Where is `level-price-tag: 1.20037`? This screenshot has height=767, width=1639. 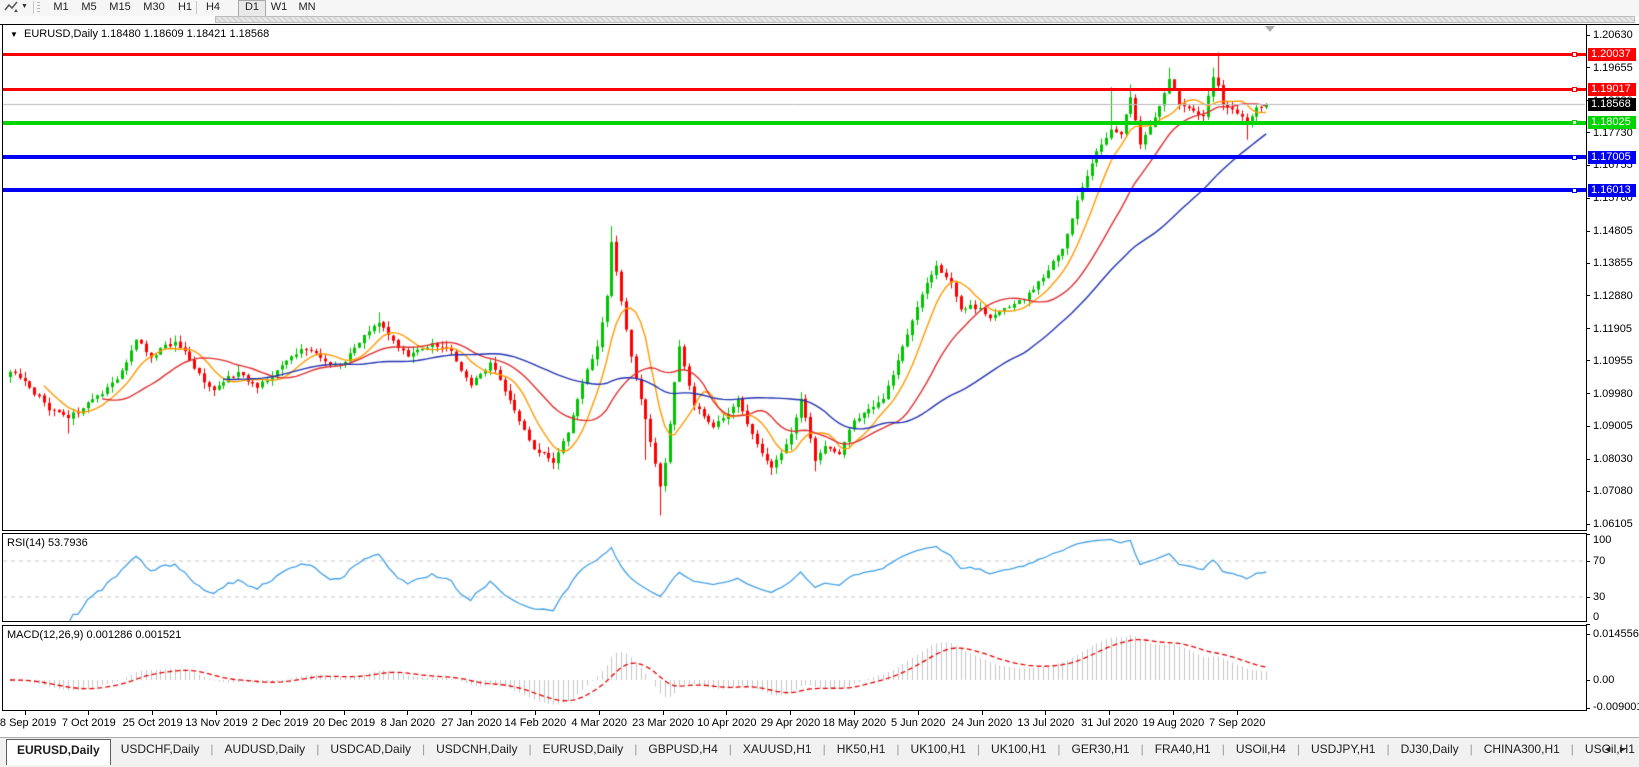 level-price-tag: 1.20037 is located at coordinates (1612, 55).